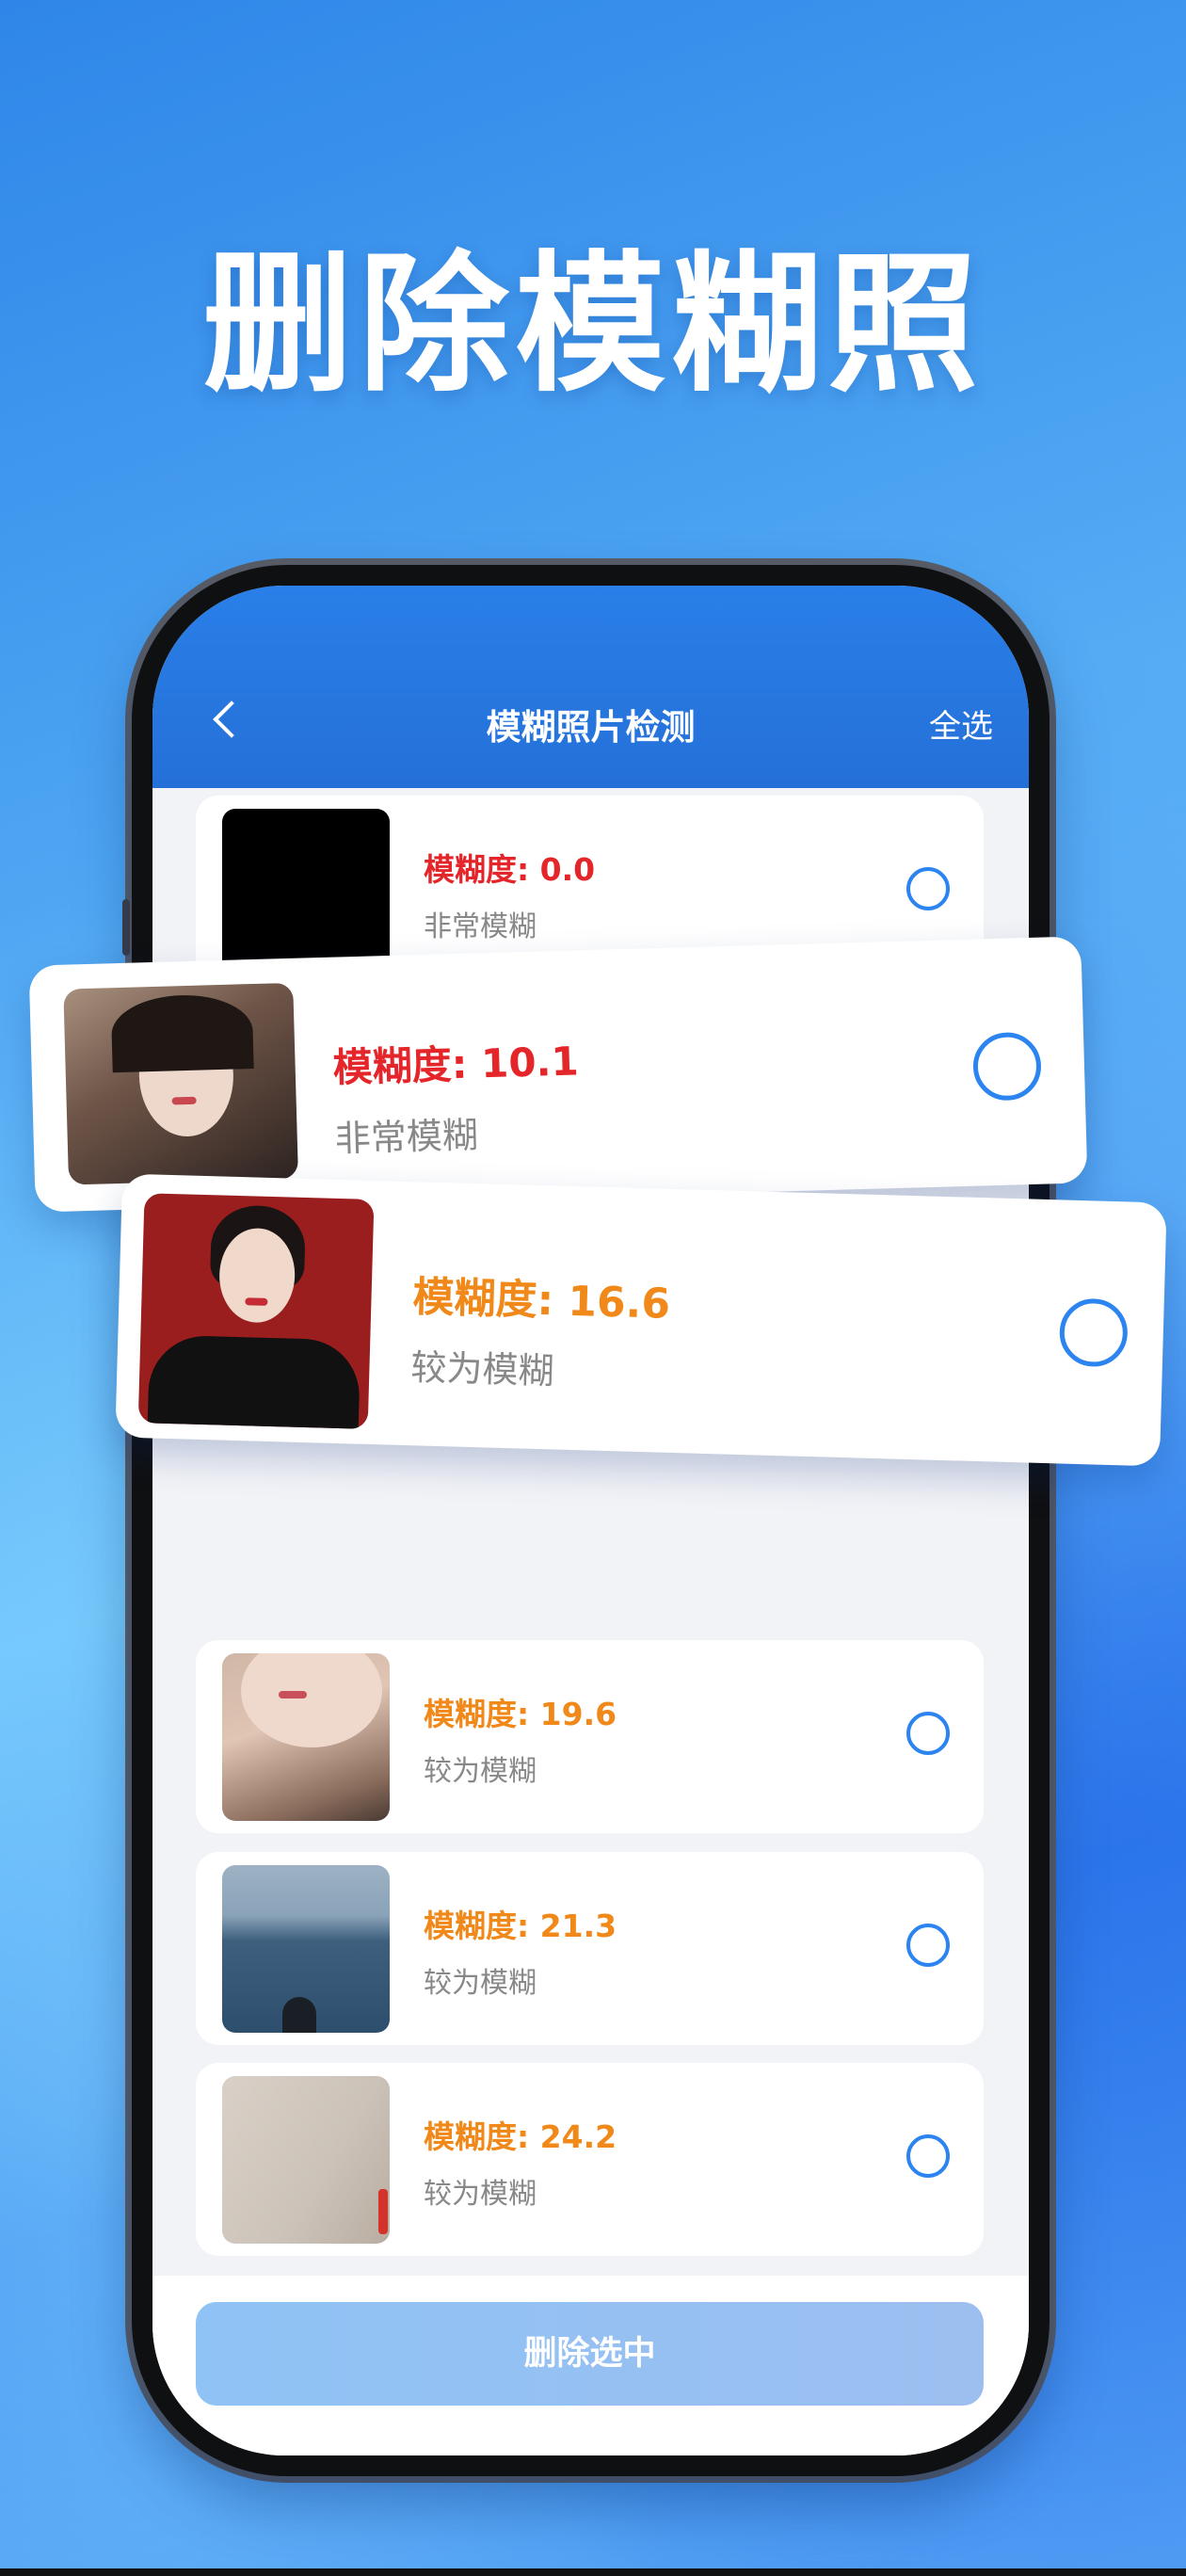 This screenshot has height=2576, width=1186. Describe the element at coordinates (592, 324) in the screenshot. I see `hero-title: 删除模糊照` at that location.